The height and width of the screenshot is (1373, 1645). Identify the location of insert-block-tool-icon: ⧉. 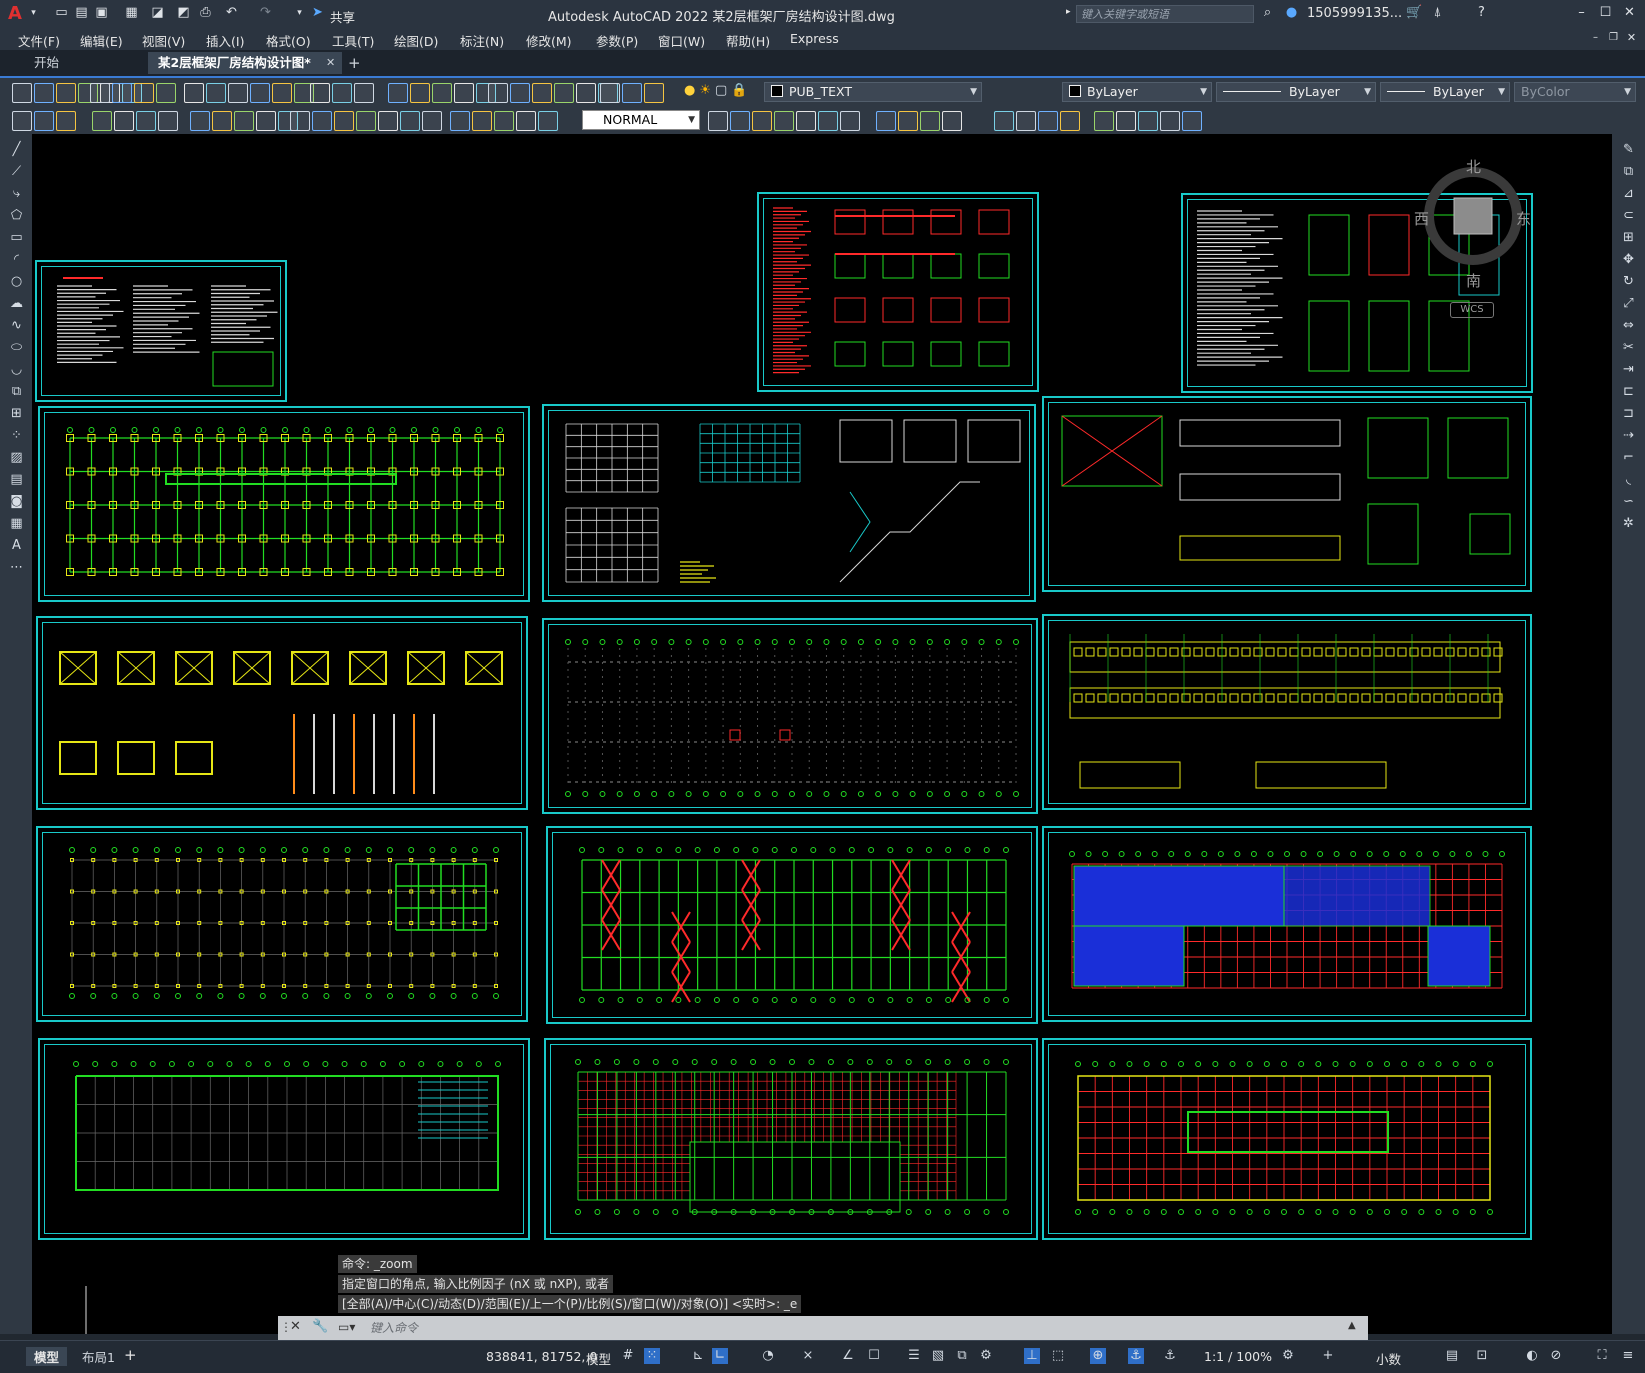
(16, 392).